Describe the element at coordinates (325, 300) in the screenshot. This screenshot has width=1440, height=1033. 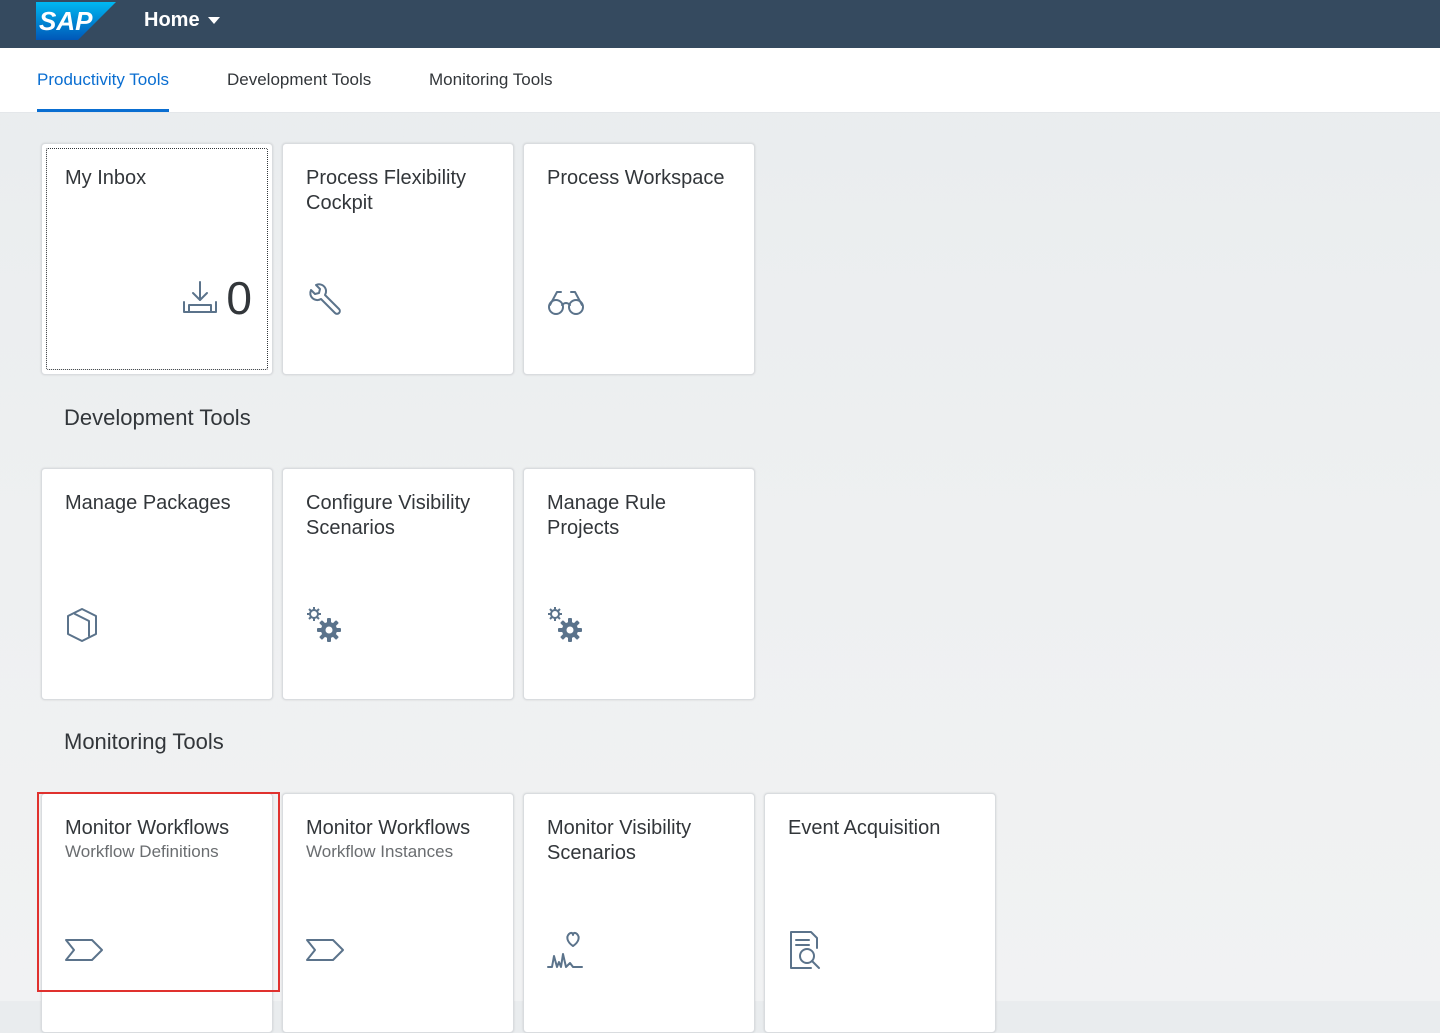
I see `wrench-icon` at that location.